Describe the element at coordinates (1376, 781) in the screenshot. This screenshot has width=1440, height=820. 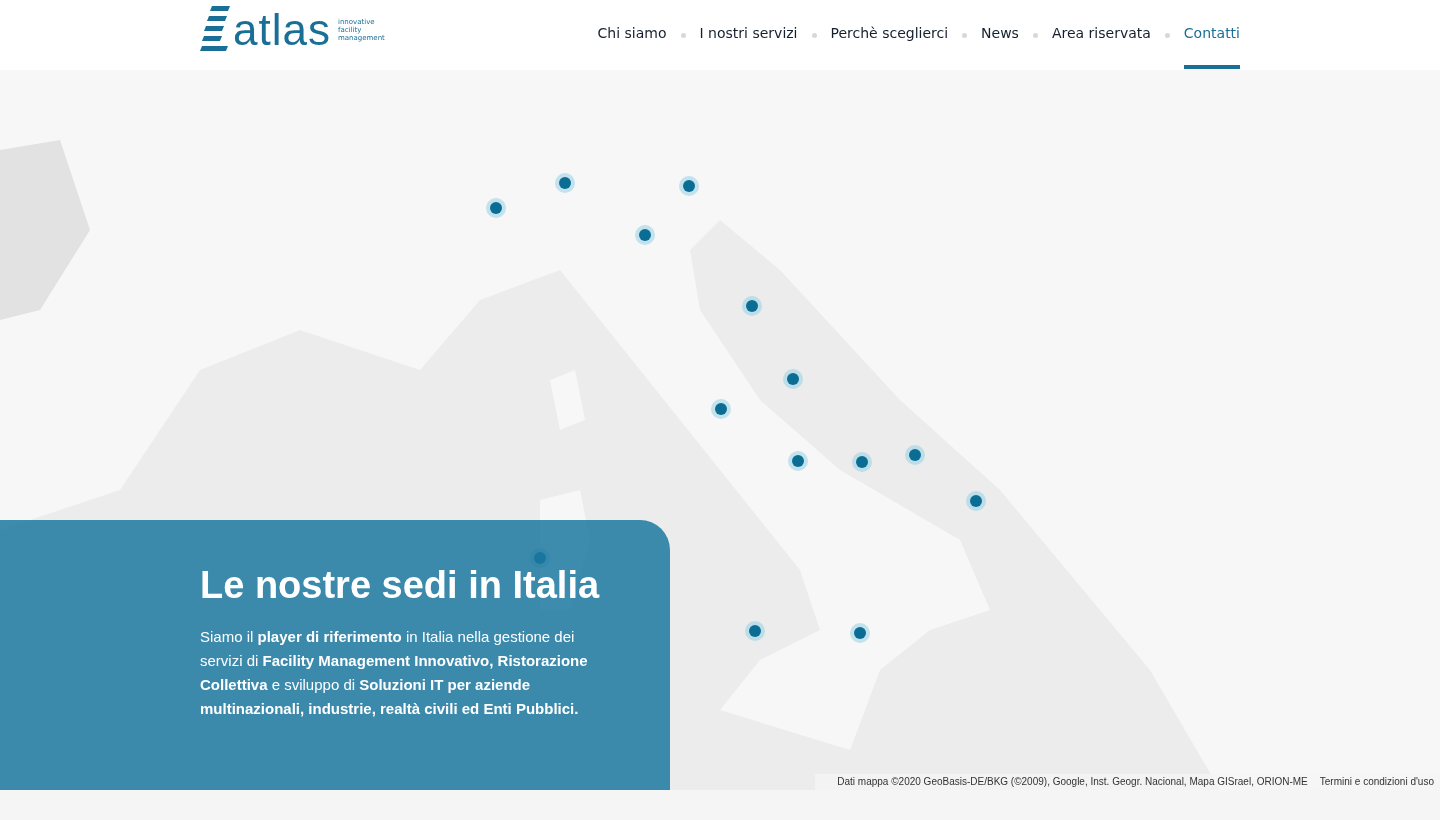
I see `terms-link: Termini e condizioni d'uso` at that location.